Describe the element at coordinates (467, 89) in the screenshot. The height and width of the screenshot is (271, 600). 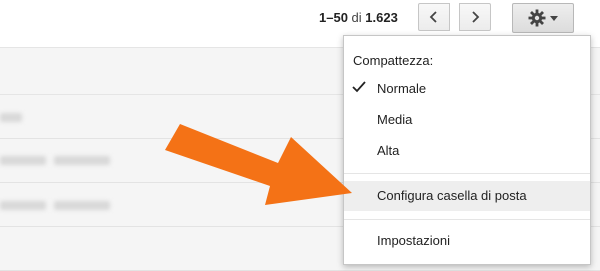
I see `density-option-normale: Normale` at that location.